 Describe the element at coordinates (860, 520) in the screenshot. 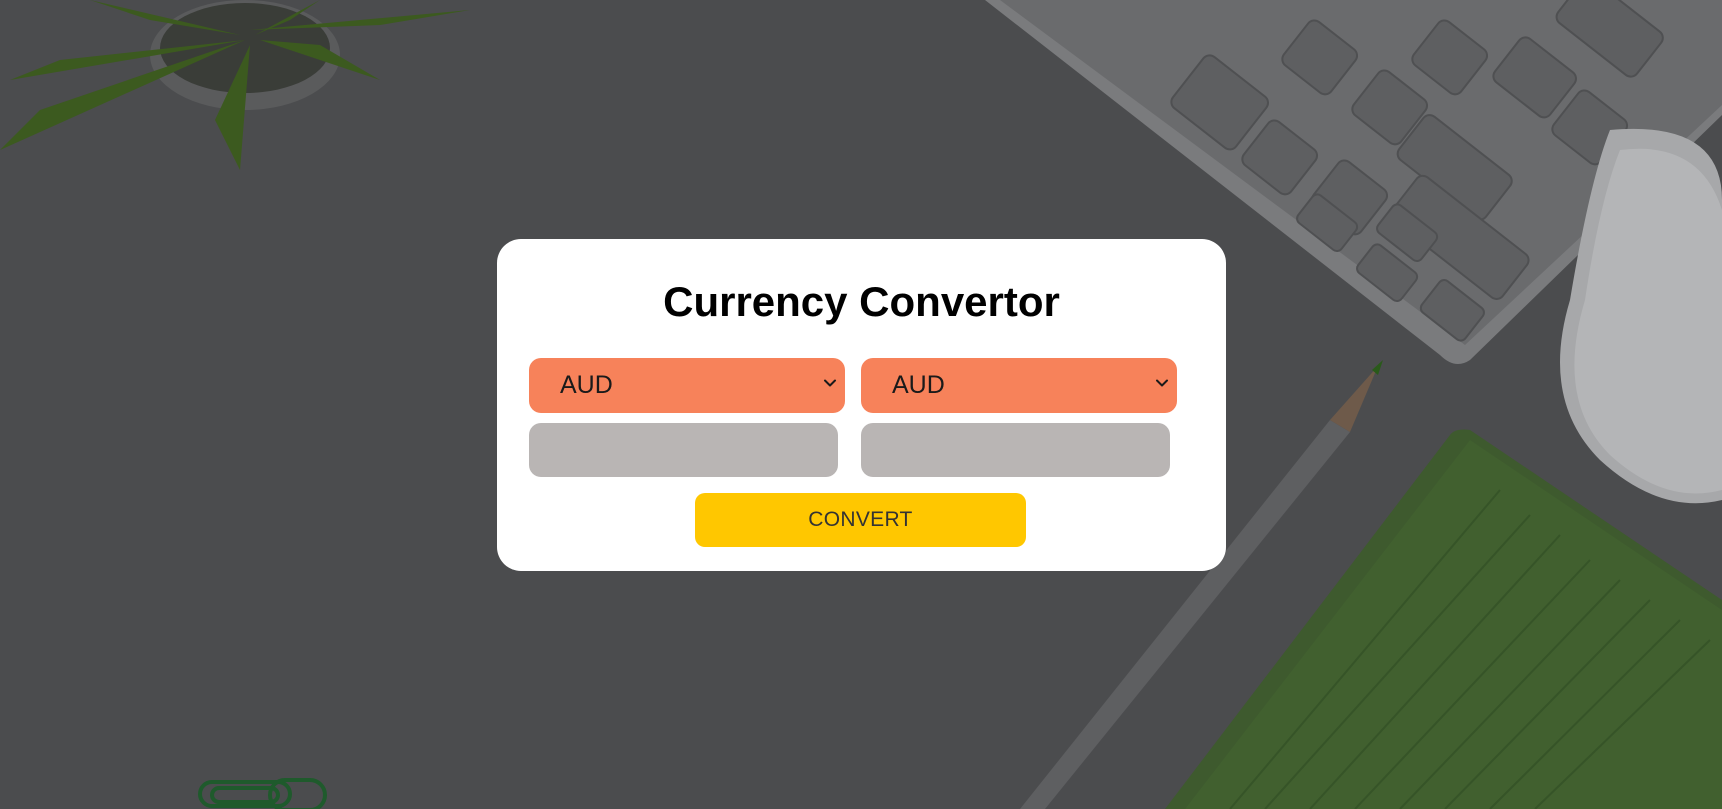

I see `convert-button: CONVERT` at that location.